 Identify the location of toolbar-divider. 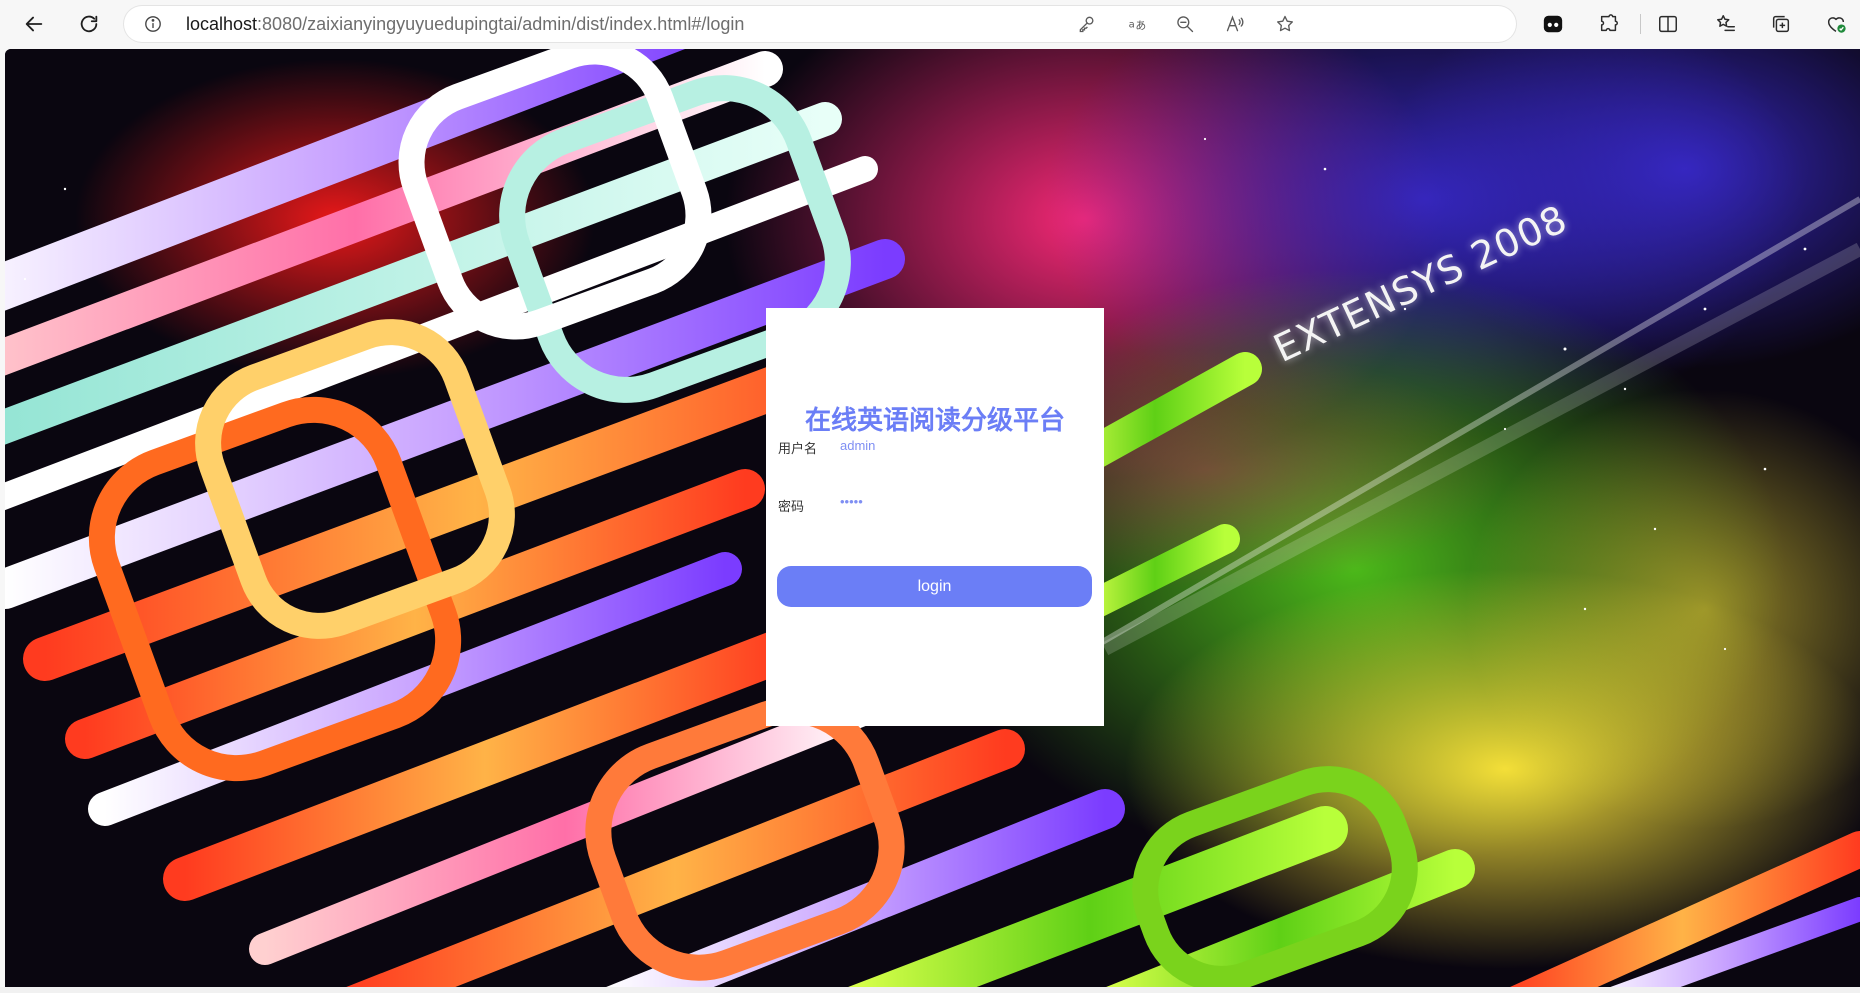
(1640, 24).